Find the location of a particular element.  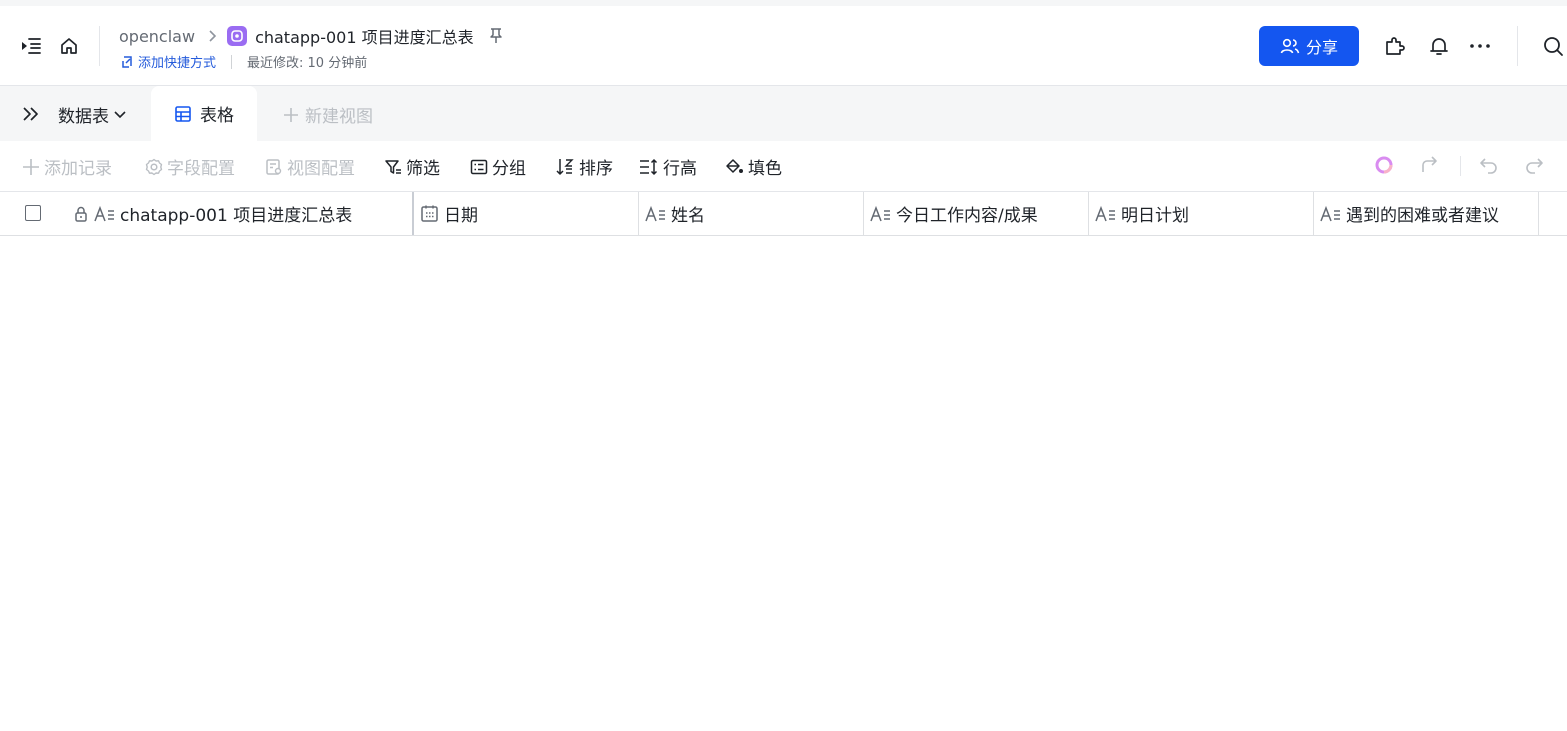

column-header-primary: chatapp-001 项目进度汇总表 is located at coordinates (242, 213).